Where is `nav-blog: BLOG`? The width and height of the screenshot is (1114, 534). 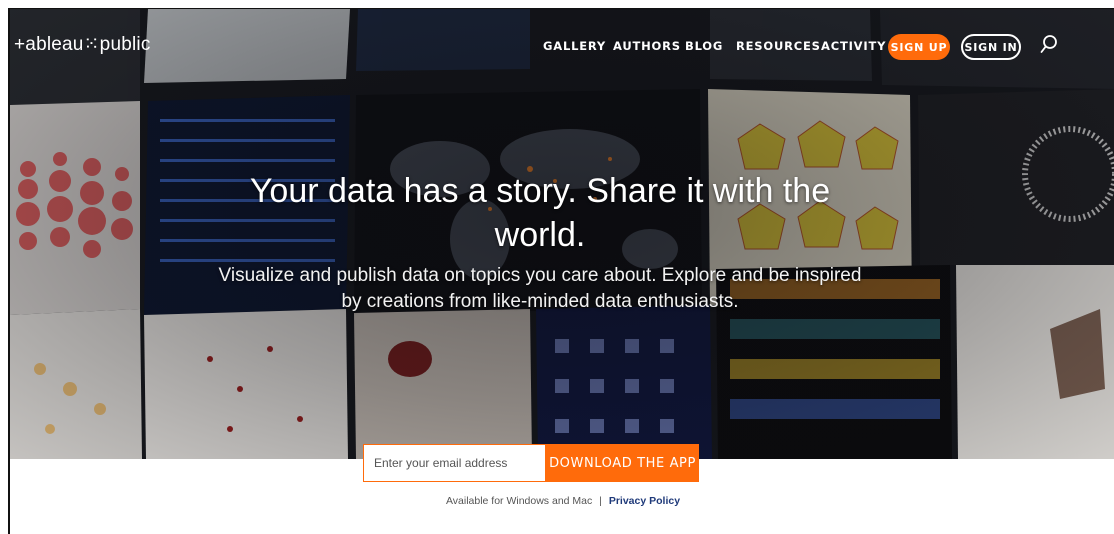
nav-blog: BLOG is located at coordinates (704, 46).